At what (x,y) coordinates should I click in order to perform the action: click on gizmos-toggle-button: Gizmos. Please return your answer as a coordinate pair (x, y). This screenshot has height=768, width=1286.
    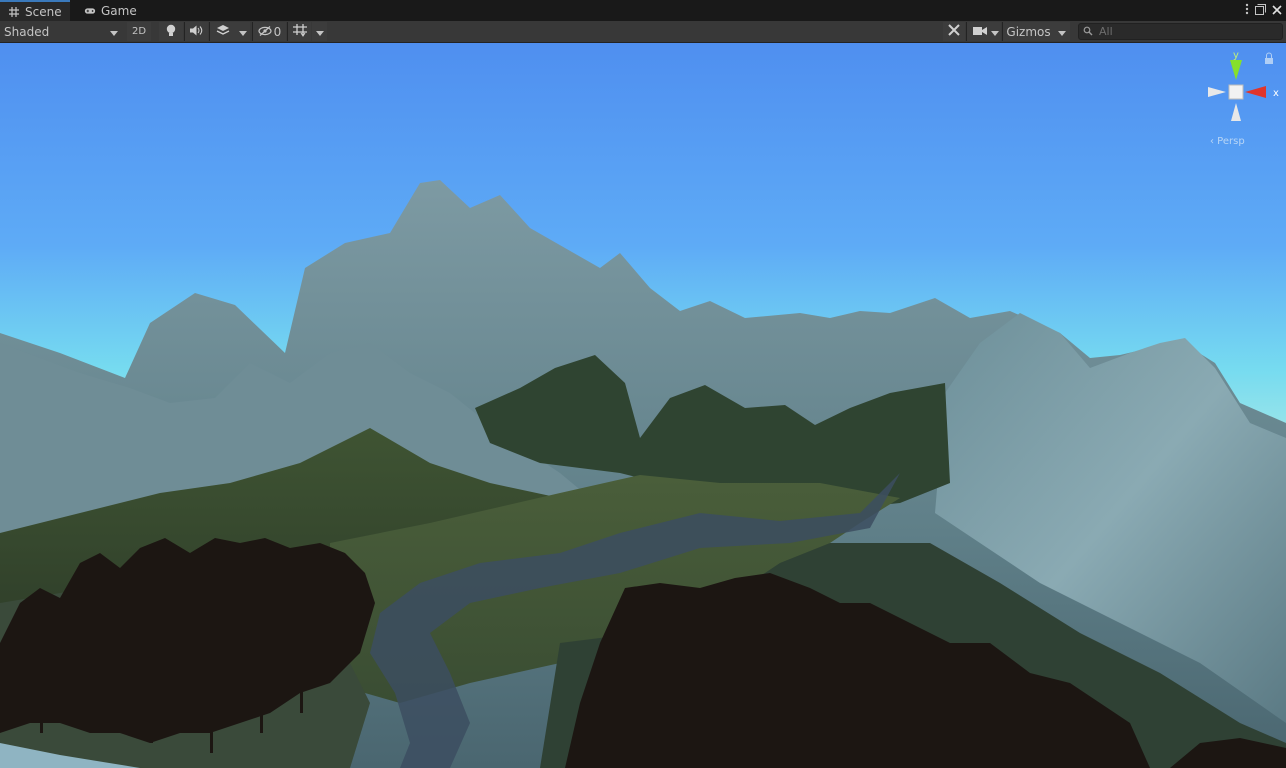
    Looking at the image, I should click on (1028, 31).